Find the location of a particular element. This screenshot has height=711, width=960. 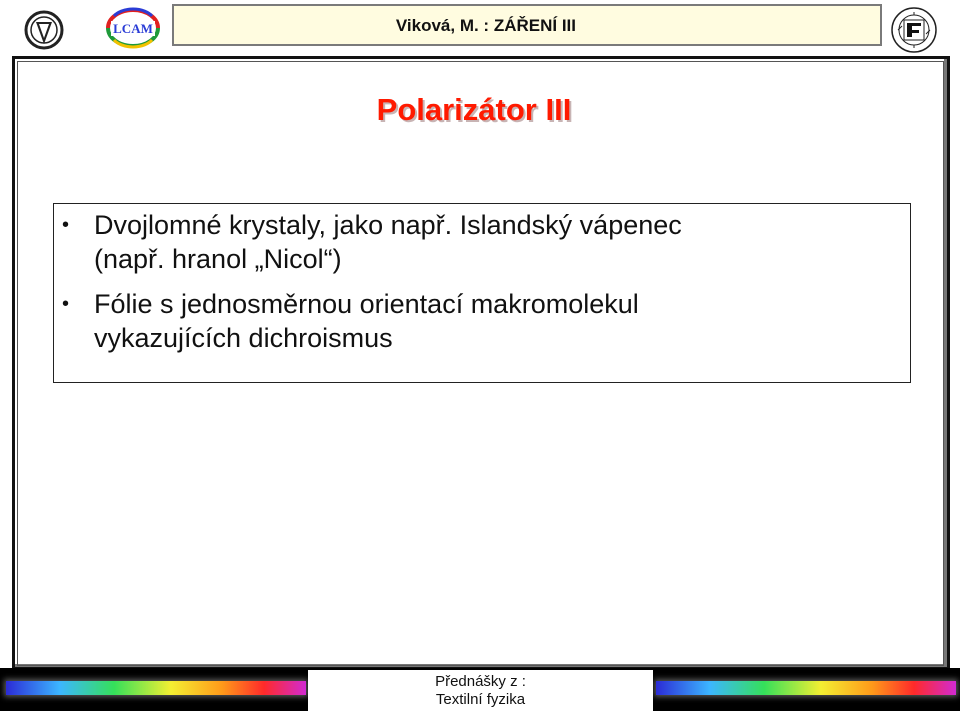

lcam-logo-text: LCAM is located at coordinates (133, 28).